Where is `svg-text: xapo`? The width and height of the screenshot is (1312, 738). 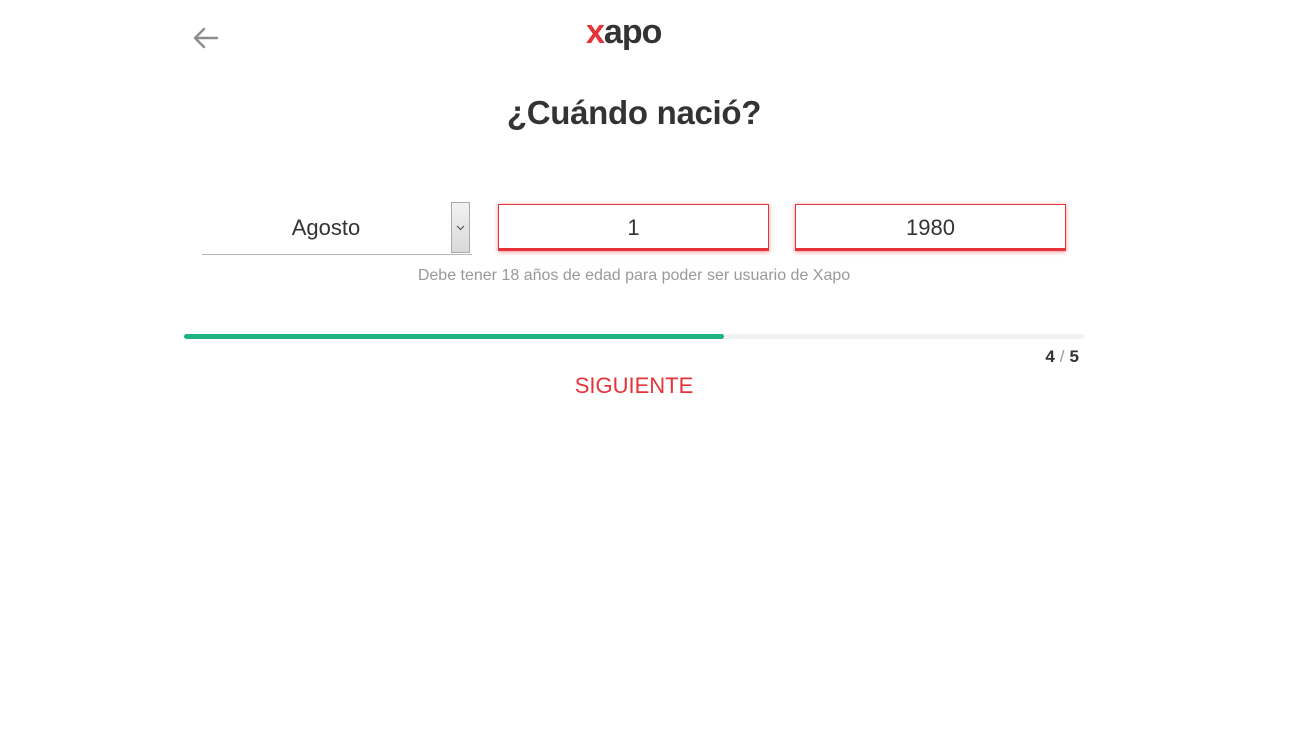 svg-text: xapo is located at coordinates (624, 32).